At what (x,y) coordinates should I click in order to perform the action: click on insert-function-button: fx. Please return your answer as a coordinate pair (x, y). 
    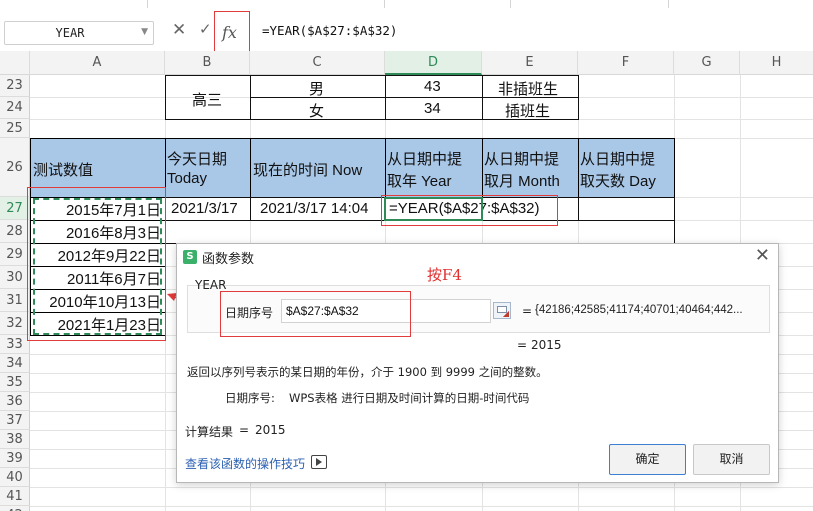
    Looking at the image, I should click on (232, 33).